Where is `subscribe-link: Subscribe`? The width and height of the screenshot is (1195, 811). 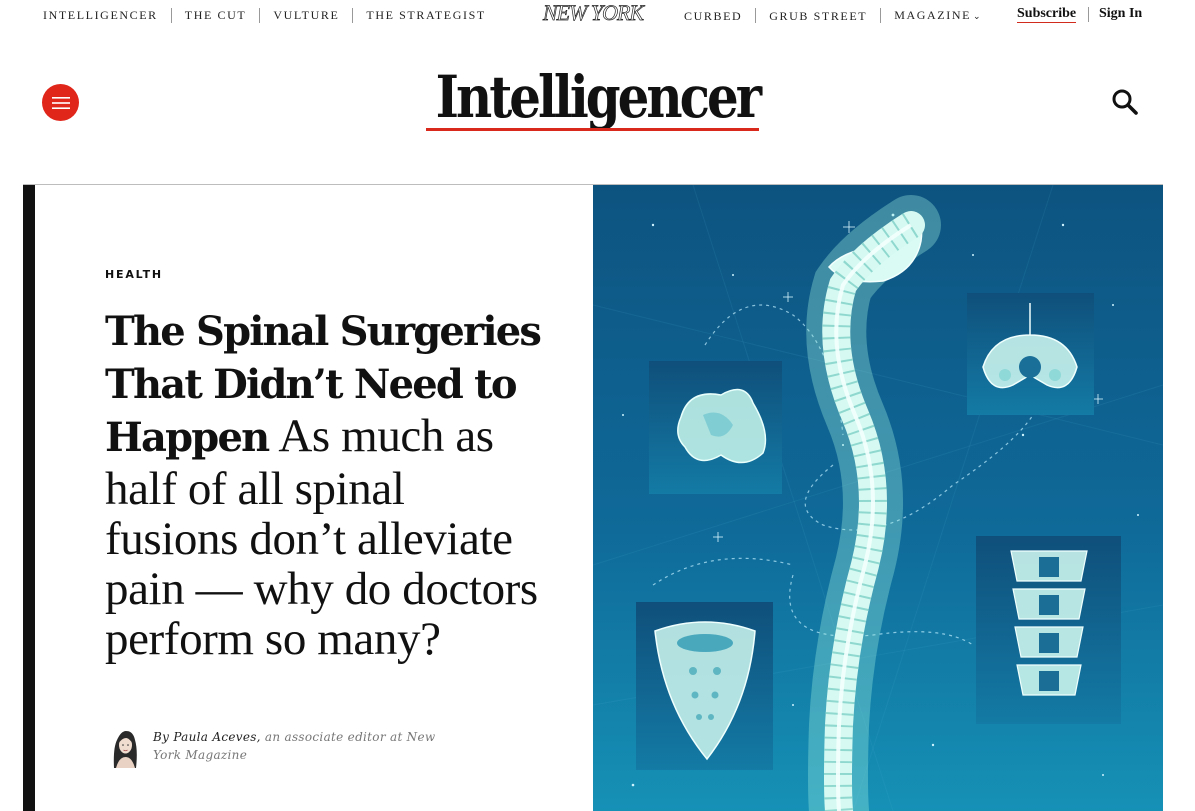
subscribe-link: Subscribe is located at coordinates (1047, 14).